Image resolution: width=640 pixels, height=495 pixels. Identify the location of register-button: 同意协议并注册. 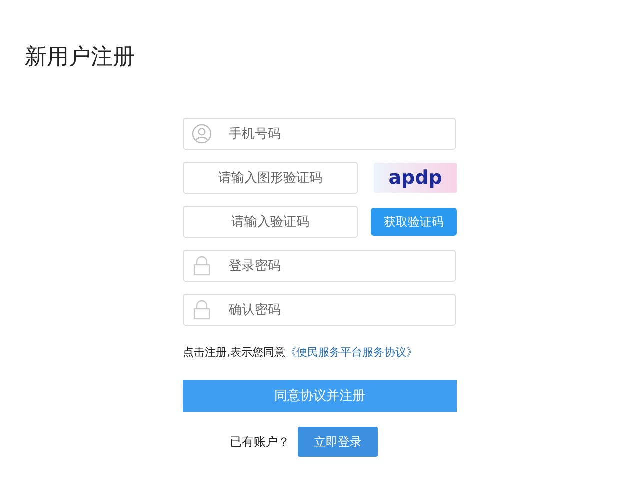
(320, 396).